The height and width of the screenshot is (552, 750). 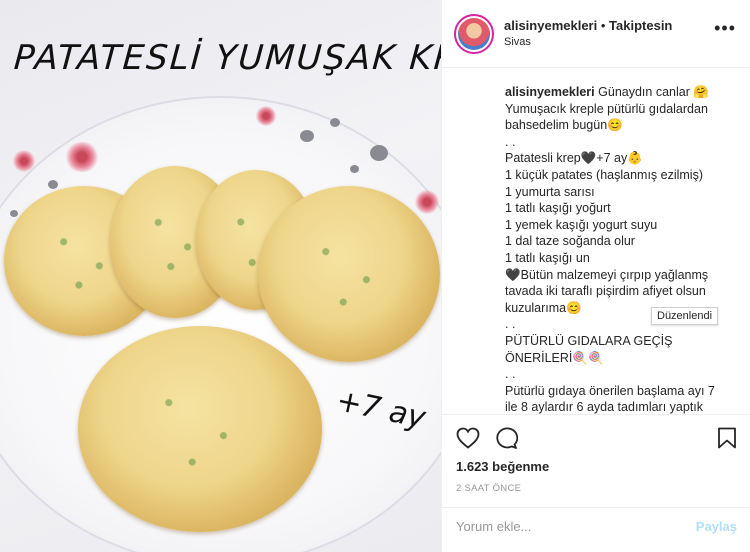 What do you see at coordinates (570, 241) in the screenshot?
I see `caption-line: 1 dal taze soğanda olur` at bounding box center [570, 241].